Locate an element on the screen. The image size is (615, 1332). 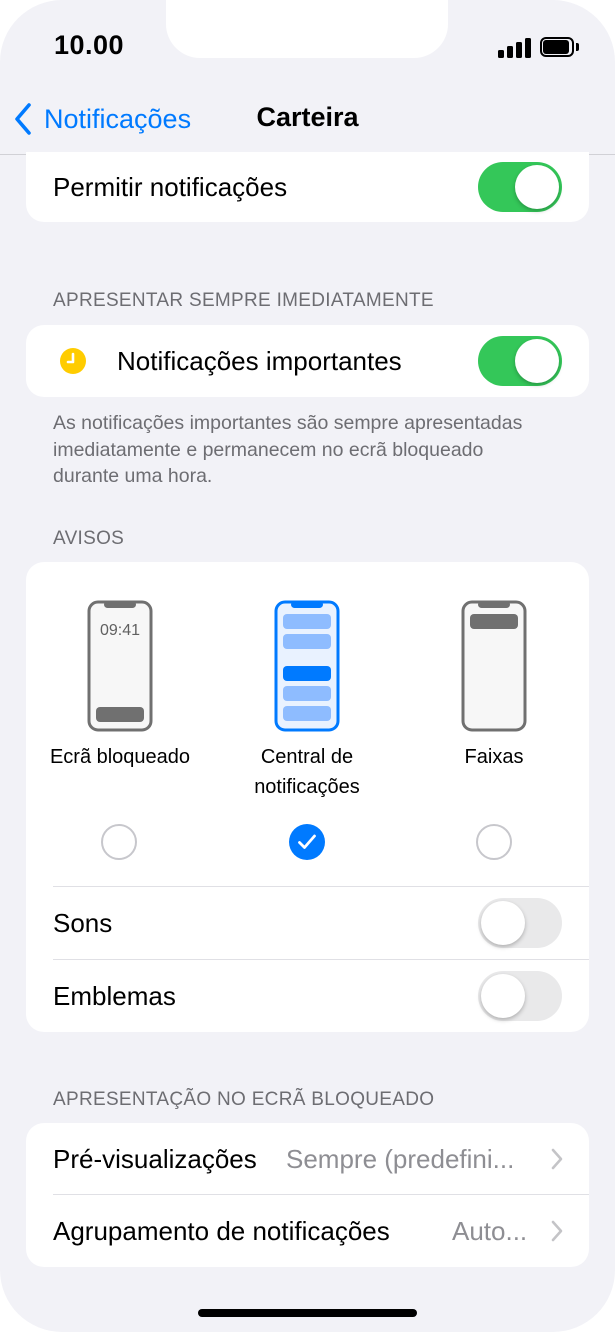
notification-centre-phone-icon is located at coordinates (307, 666).